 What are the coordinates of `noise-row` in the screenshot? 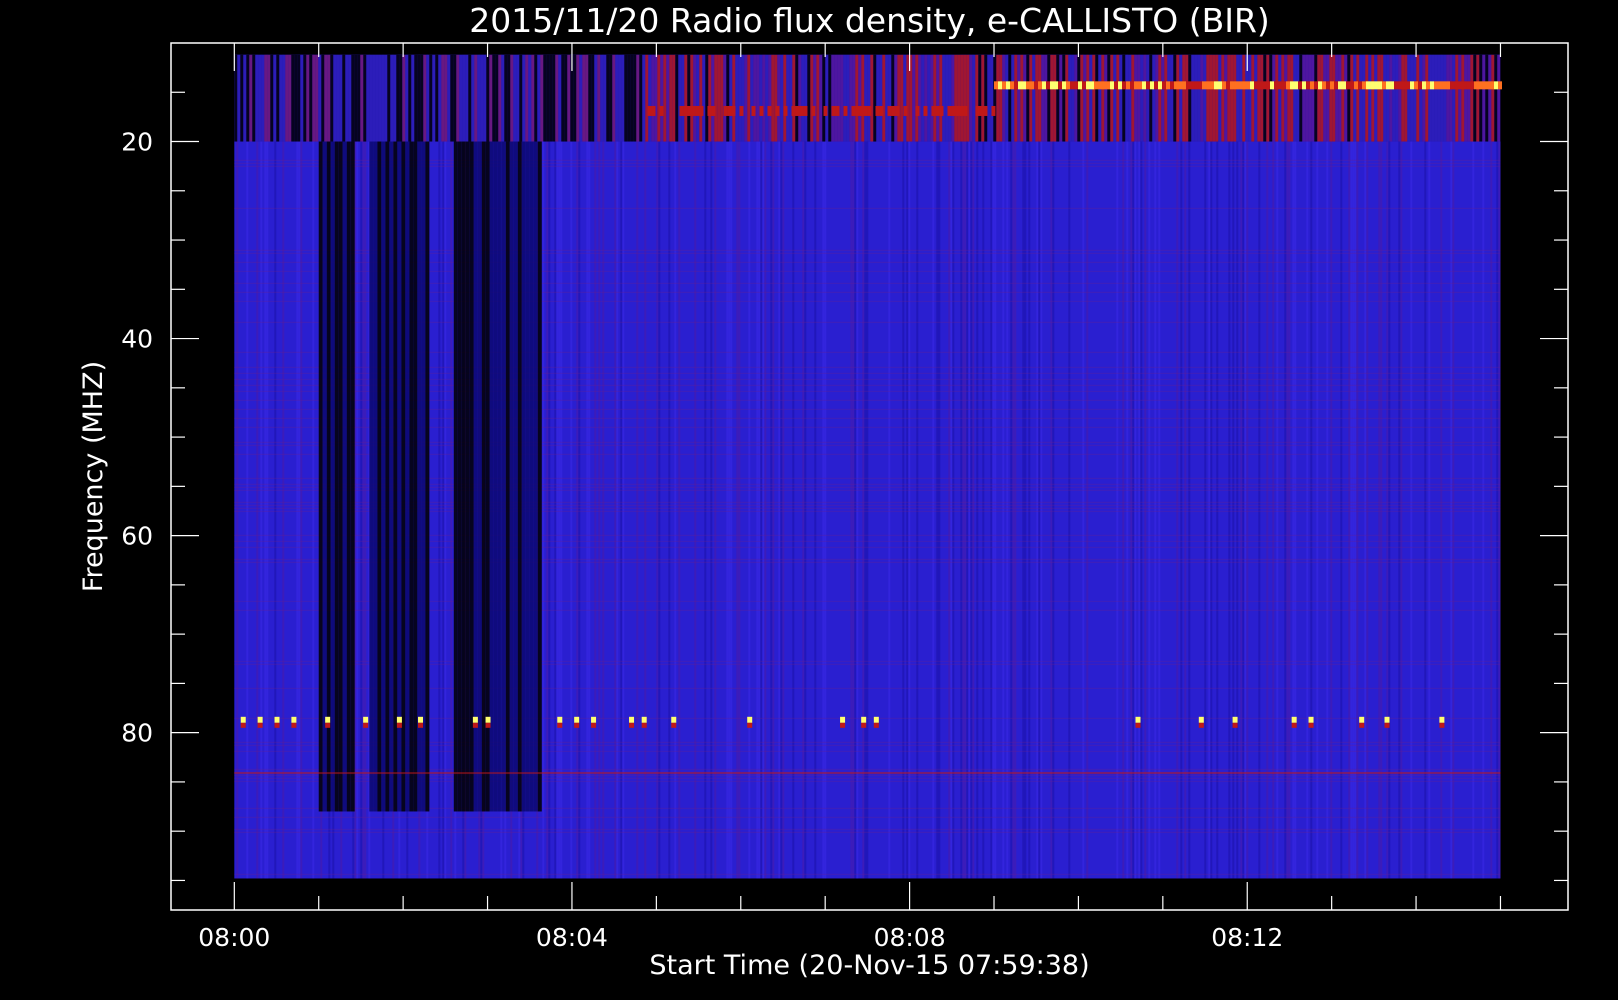 It's located at (867, 829).